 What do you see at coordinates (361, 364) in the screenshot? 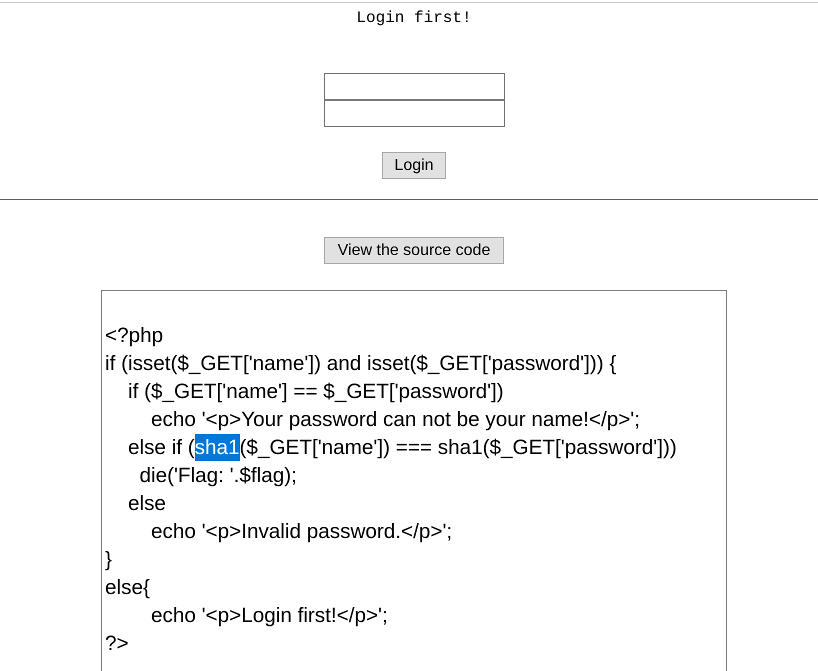
I see `code-line: if (isset($_GET['name']) and isset($_GET['password'])) {` at bounding box center [361, 364].